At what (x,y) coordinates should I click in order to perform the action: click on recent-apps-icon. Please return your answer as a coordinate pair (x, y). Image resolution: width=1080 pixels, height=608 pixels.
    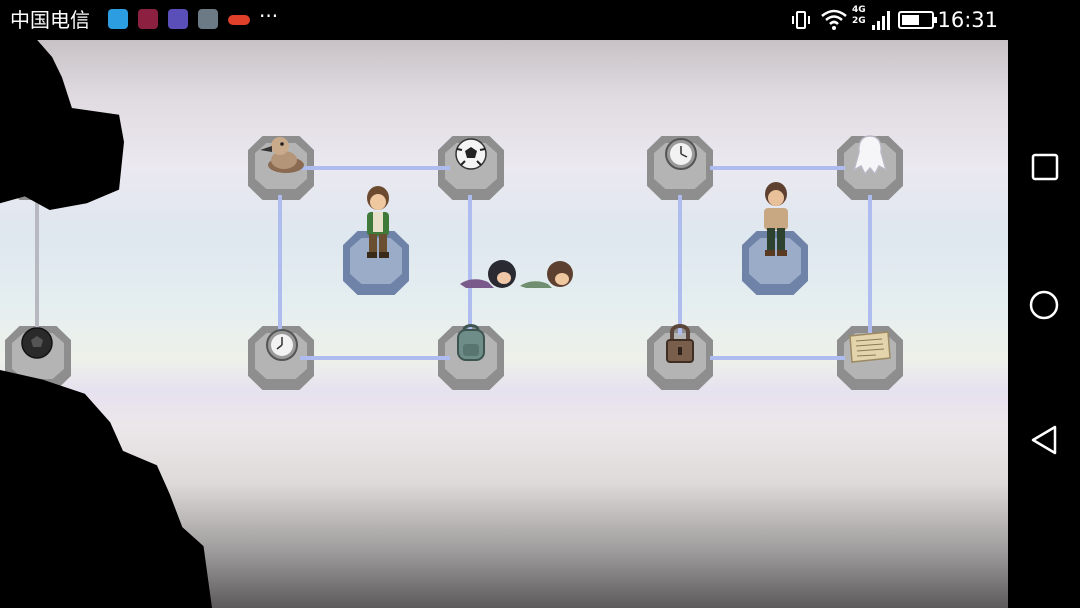
    Looking at the image, I should click on (1045, 167).